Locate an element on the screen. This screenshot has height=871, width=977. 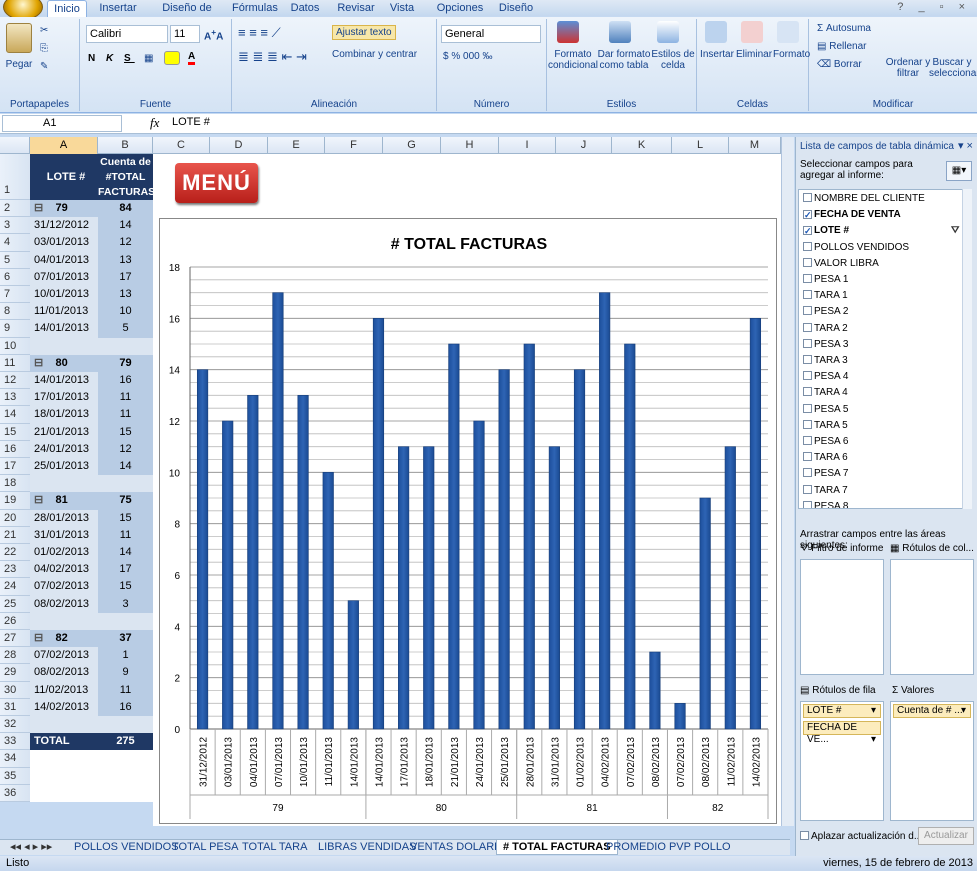
row-header: 4 is located at coordinates (15, 243).